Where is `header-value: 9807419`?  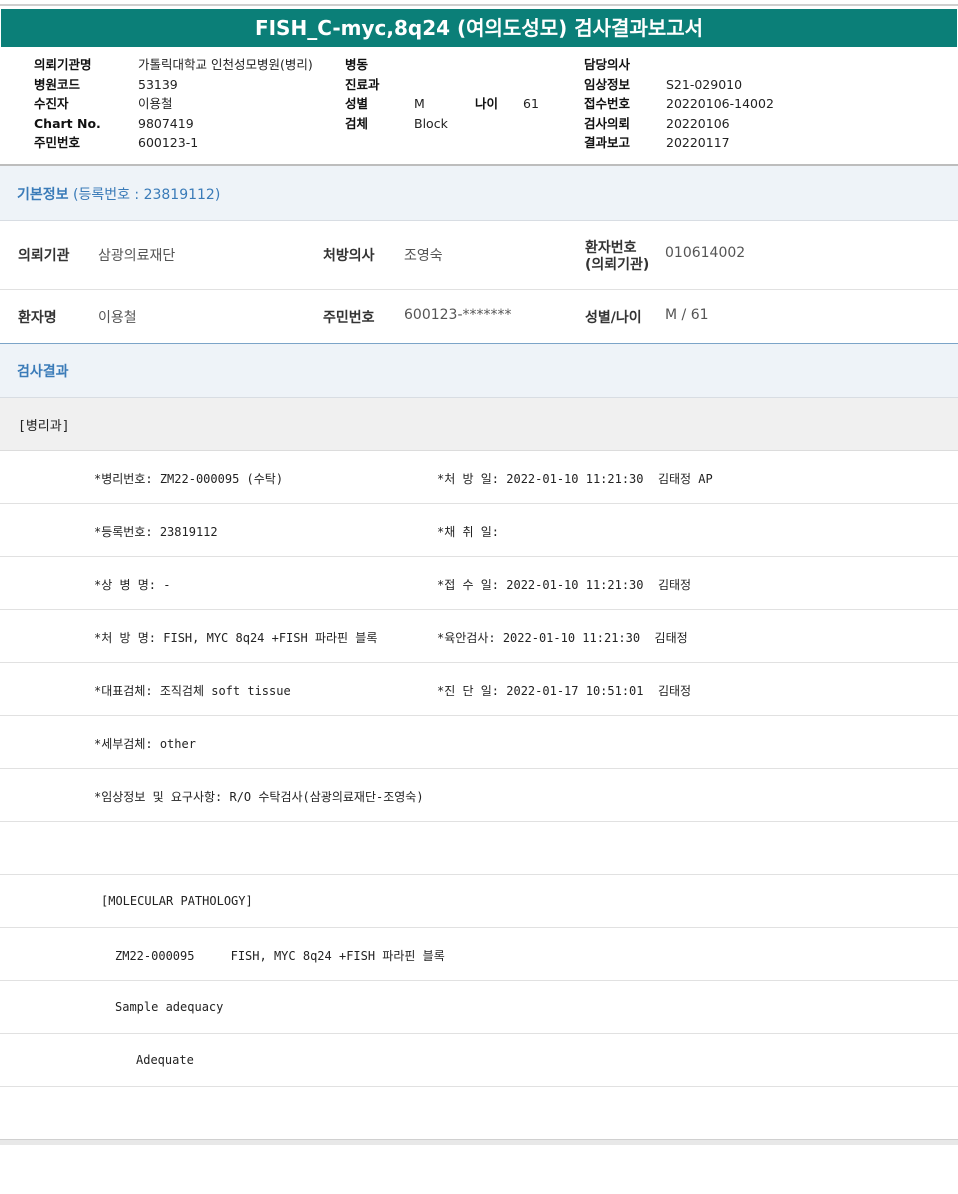
header-value: 9807419 is located at coordinates (166, 123).